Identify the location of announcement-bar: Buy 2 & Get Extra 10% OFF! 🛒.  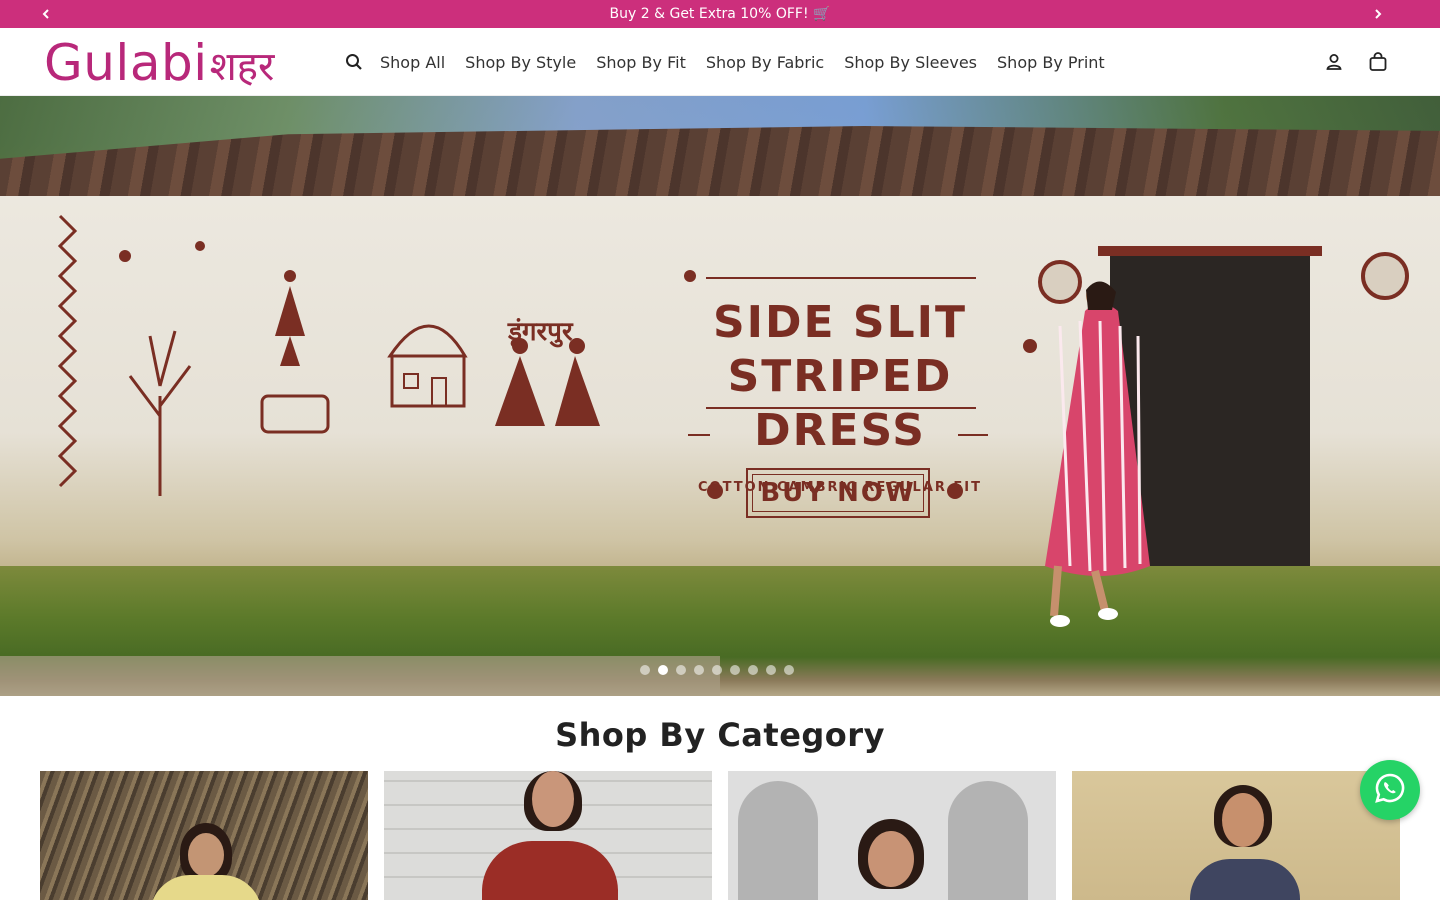
(720, 14).